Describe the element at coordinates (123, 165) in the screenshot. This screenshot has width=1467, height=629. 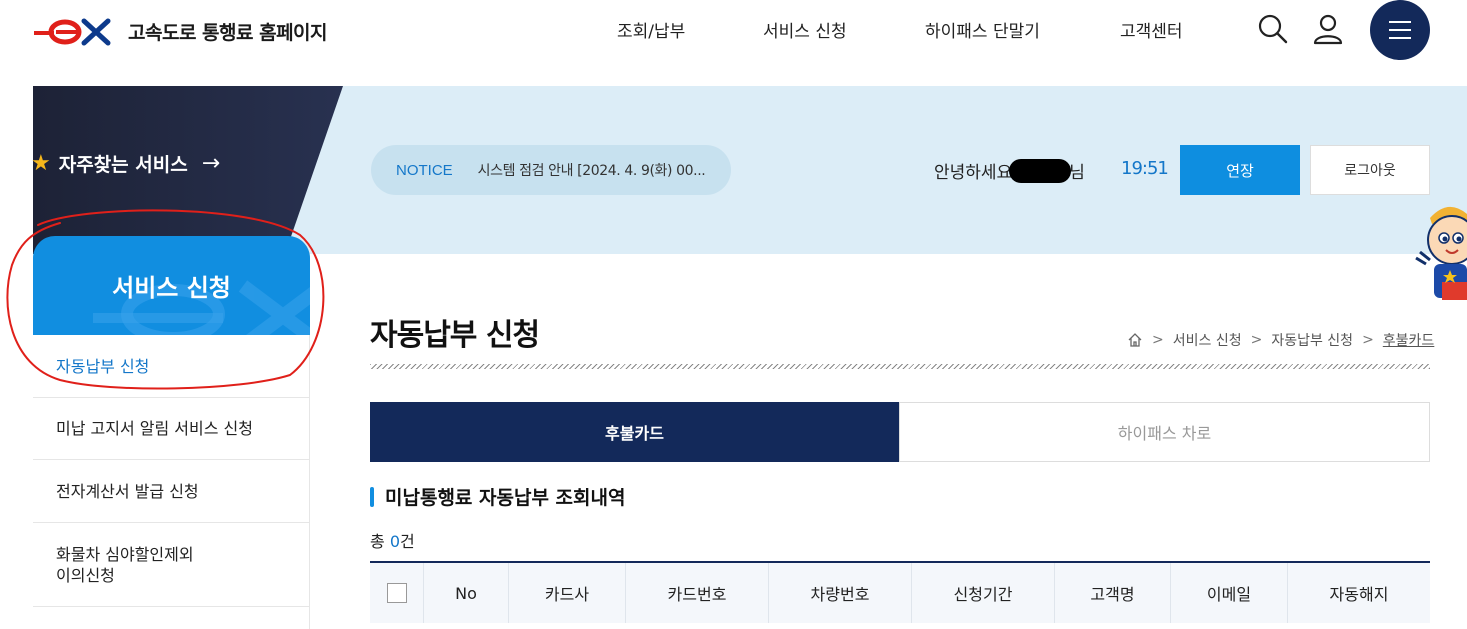
I see `favorites-label: 자주찾는 서비스` at that location.